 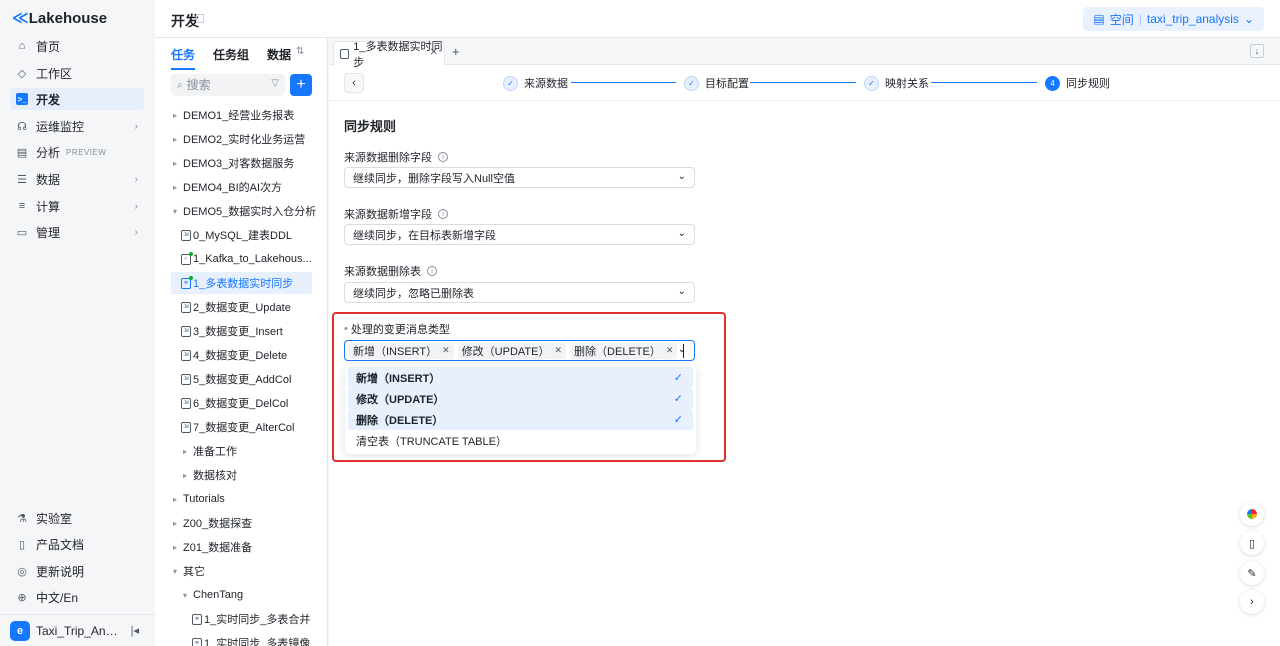 What do you see at coordinates (519, 292) in the screenshot?
I see `select-deleted-table: 继续同步，忽略已删除表 ⌄` at bounding box center [519, 292].